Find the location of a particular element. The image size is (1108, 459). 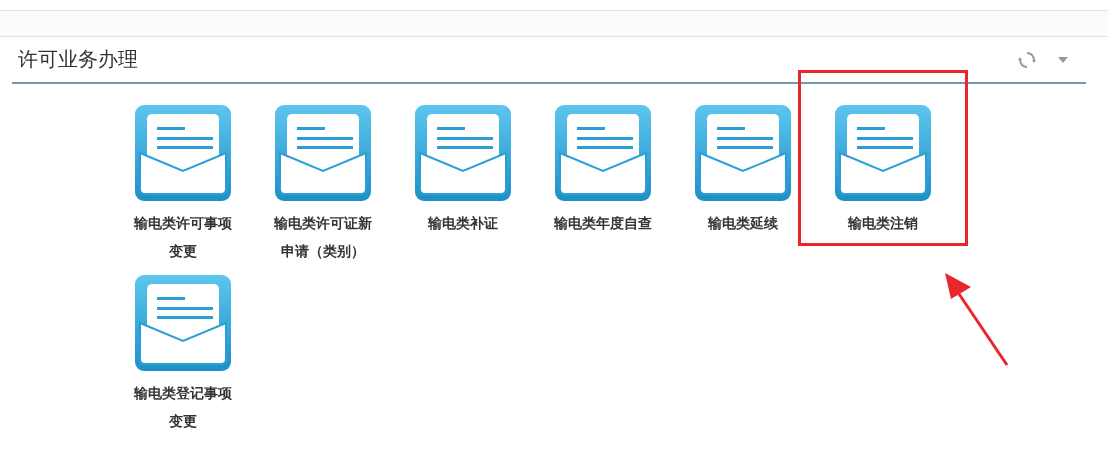

envelope-tile: 输电类许可证新申请（类别） is located at coordinates (323, 185).